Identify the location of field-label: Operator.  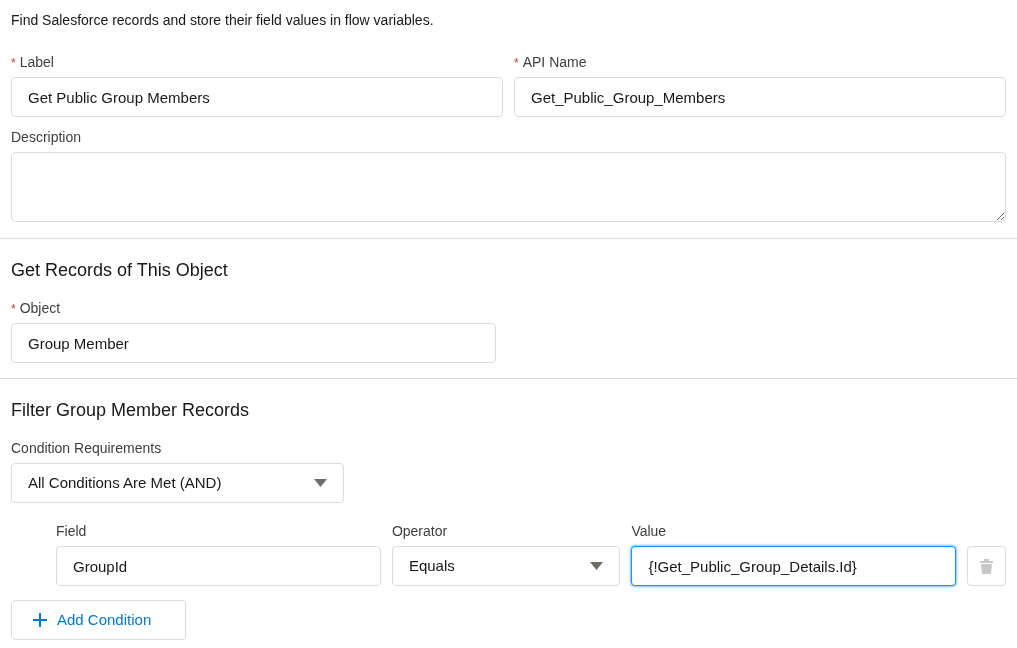
(419, 531).